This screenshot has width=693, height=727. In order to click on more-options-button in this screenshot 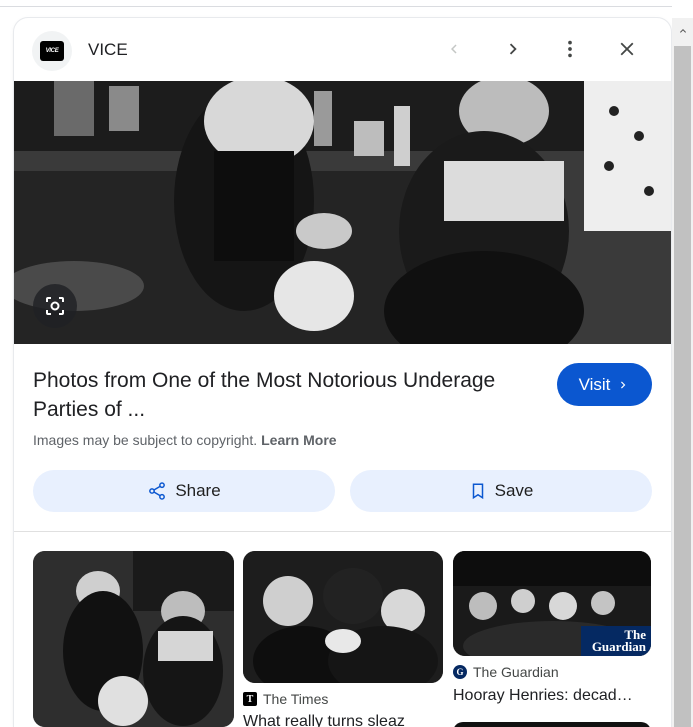, I will do `click(570, 49)`.